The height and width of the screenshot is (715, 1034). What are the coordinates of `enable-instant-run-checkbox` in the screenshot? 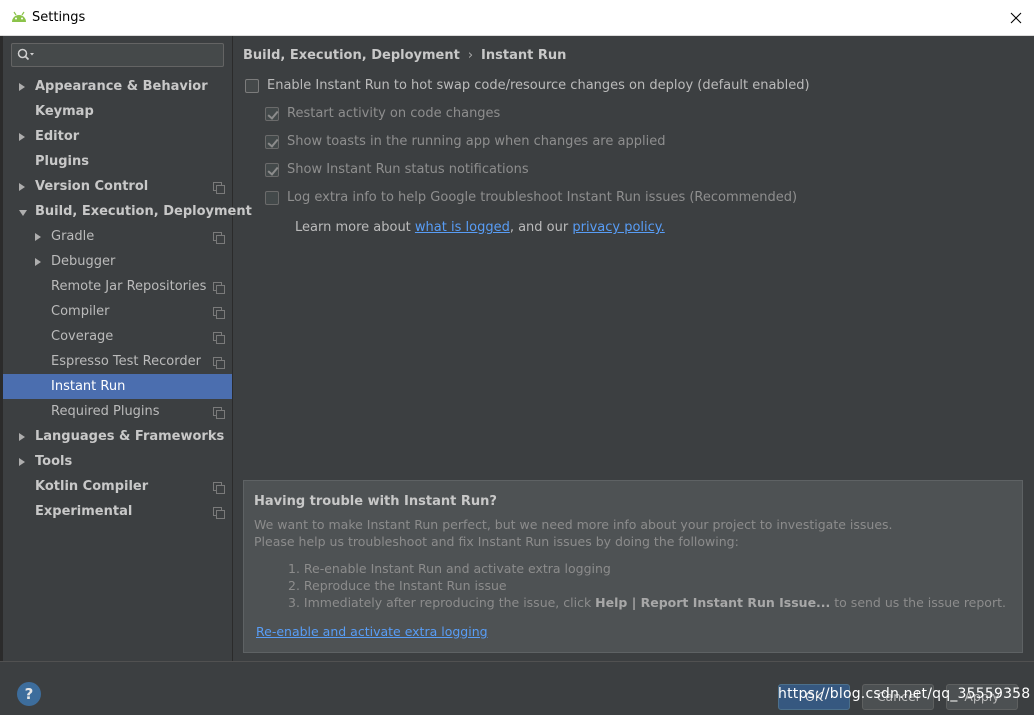 It's located at (252, 86).